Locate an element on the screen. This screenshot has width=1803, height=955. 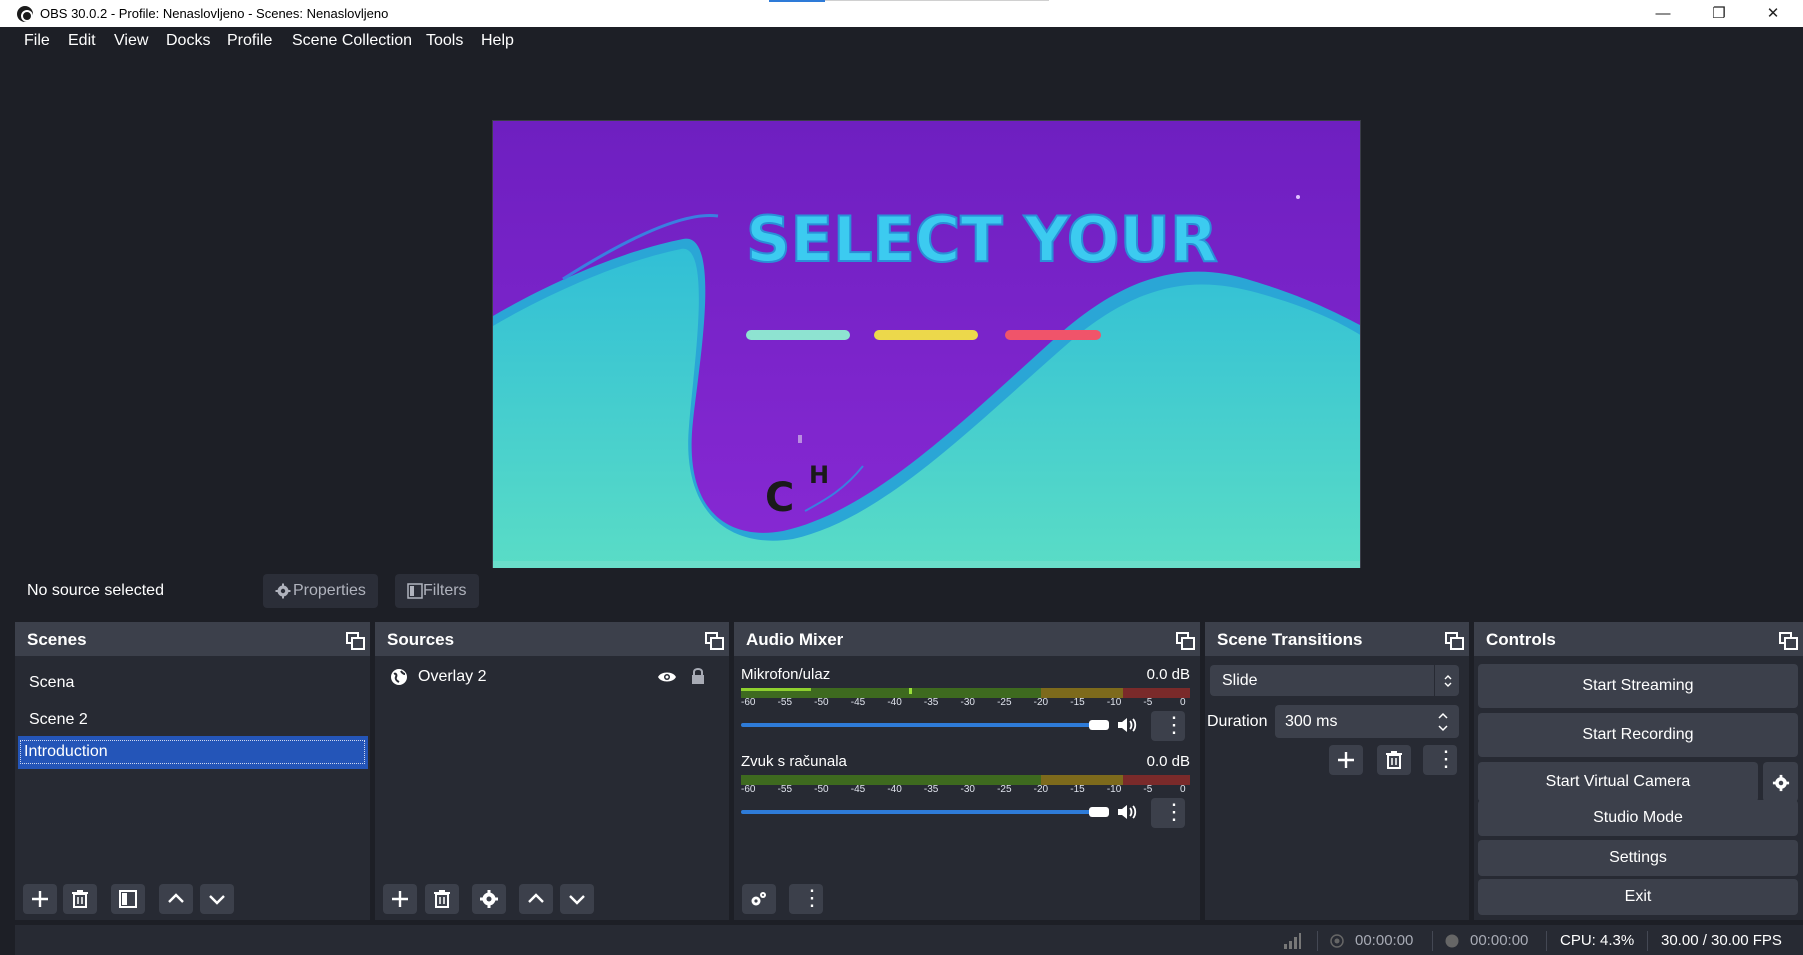
source-name: Overlay 2 is located at coordinates (452, 676).